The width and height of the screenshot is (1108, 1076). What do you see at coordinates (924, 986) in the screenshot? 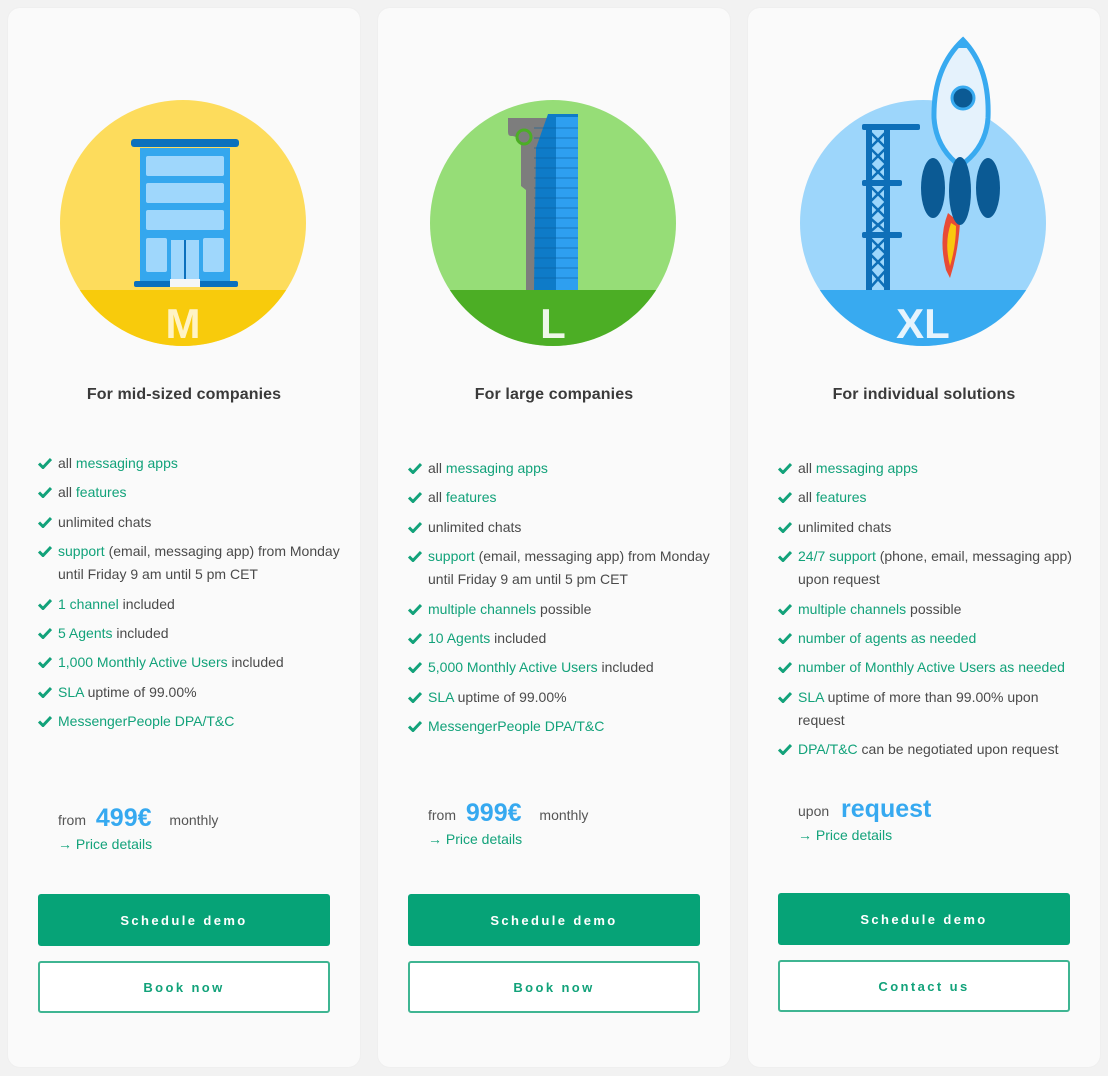
I see `contact-us-button: Contact us` at bounding box center [924, 986].